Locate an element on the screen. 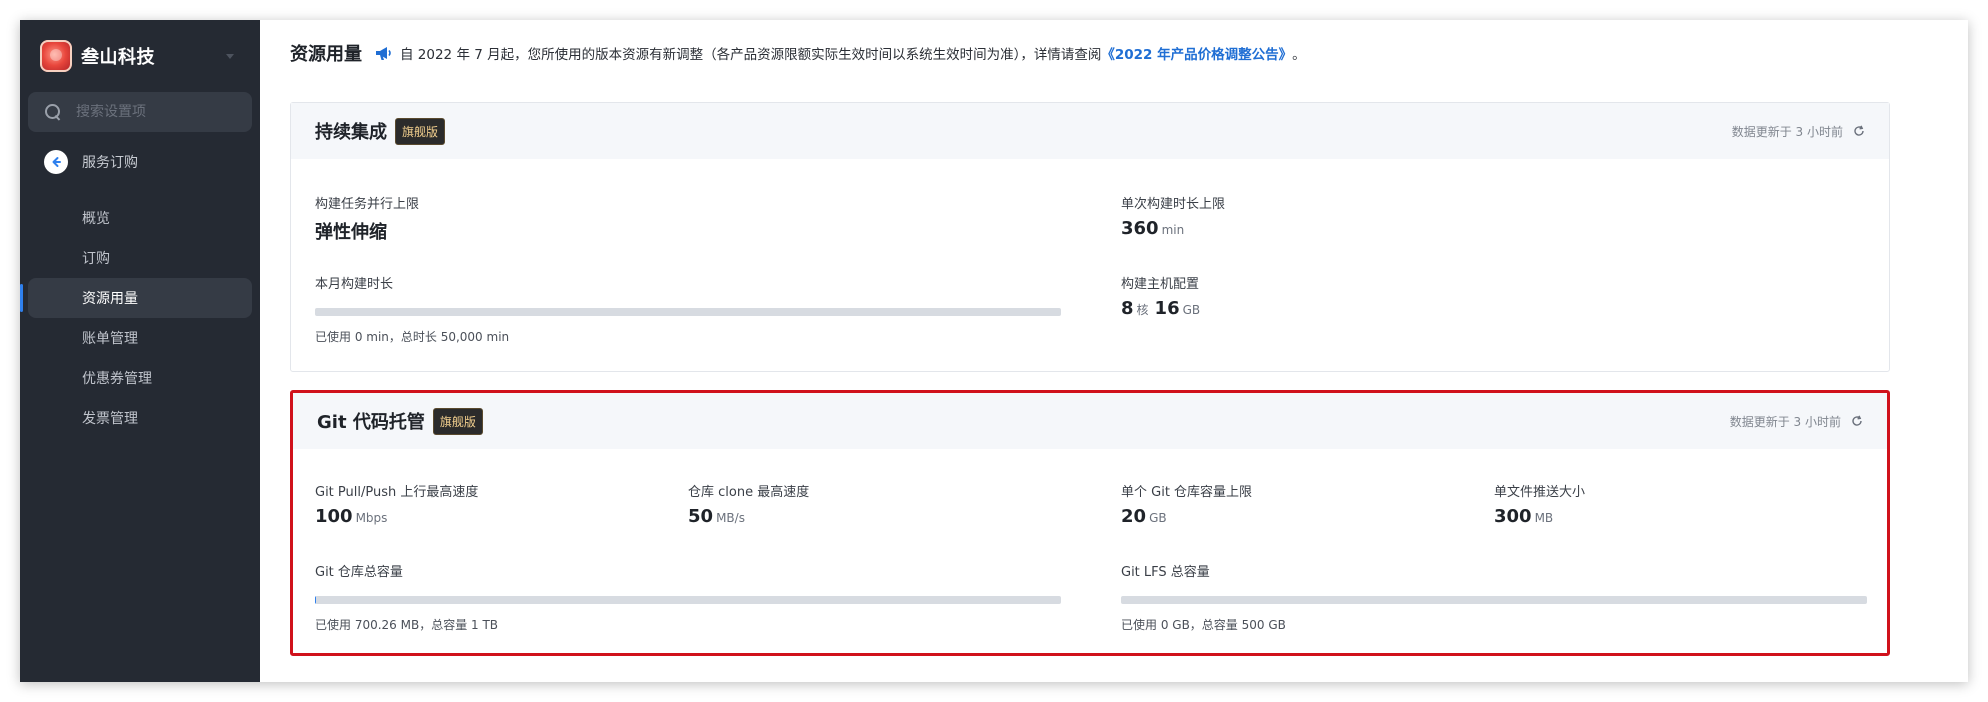 This screenshot has width=1988, height=702. metric-unit: MB/s is located at coordinates (730, 518).